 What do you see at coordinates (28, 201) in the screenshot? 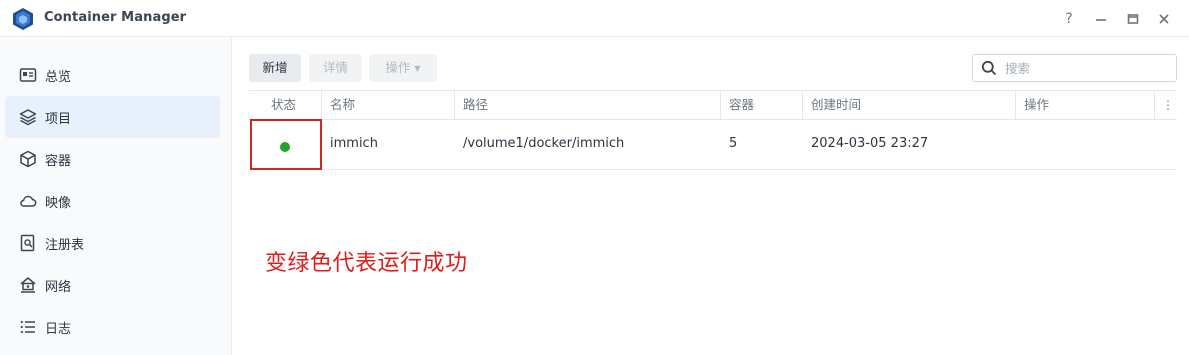
I see `cloud-icon` at bounding box center [28, 201].